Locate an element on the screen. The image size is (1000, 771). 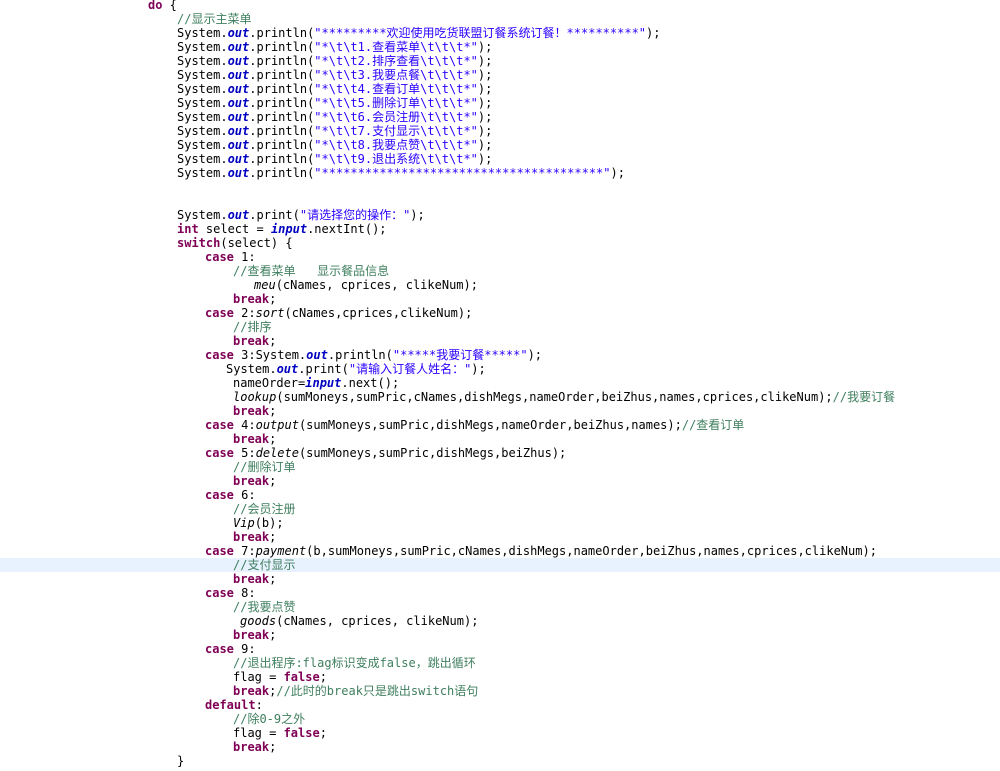
field-token: input is located at coordinates (323, 383).